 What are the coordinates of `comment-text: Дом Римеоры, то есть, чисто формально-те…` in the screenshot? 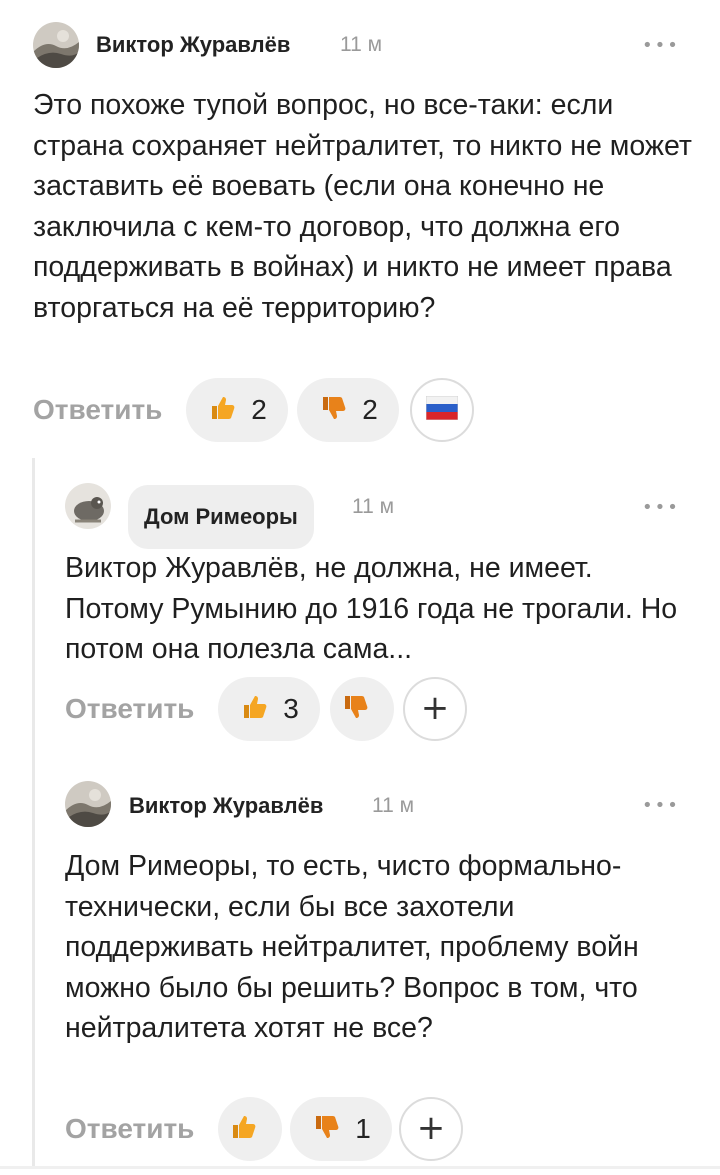 It's located at (352, 947).